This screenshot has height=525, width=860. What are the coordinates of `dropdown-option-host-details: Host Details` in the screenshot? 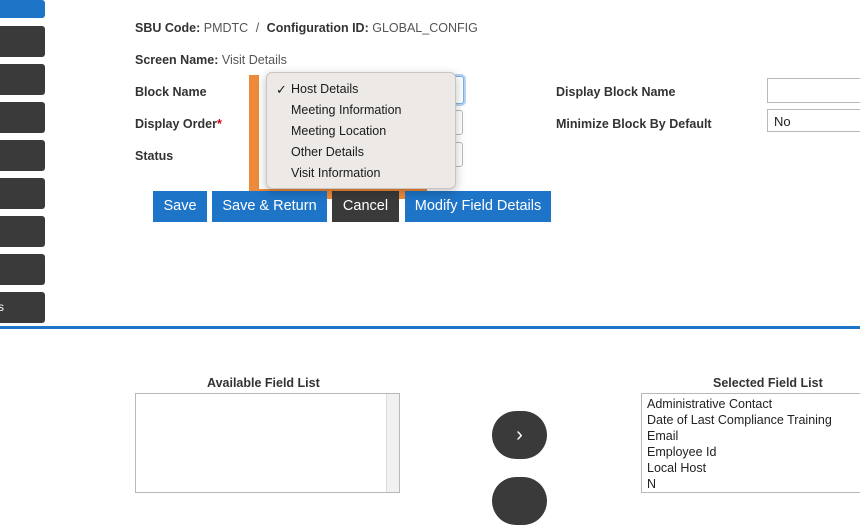 It's located at (324, 89).